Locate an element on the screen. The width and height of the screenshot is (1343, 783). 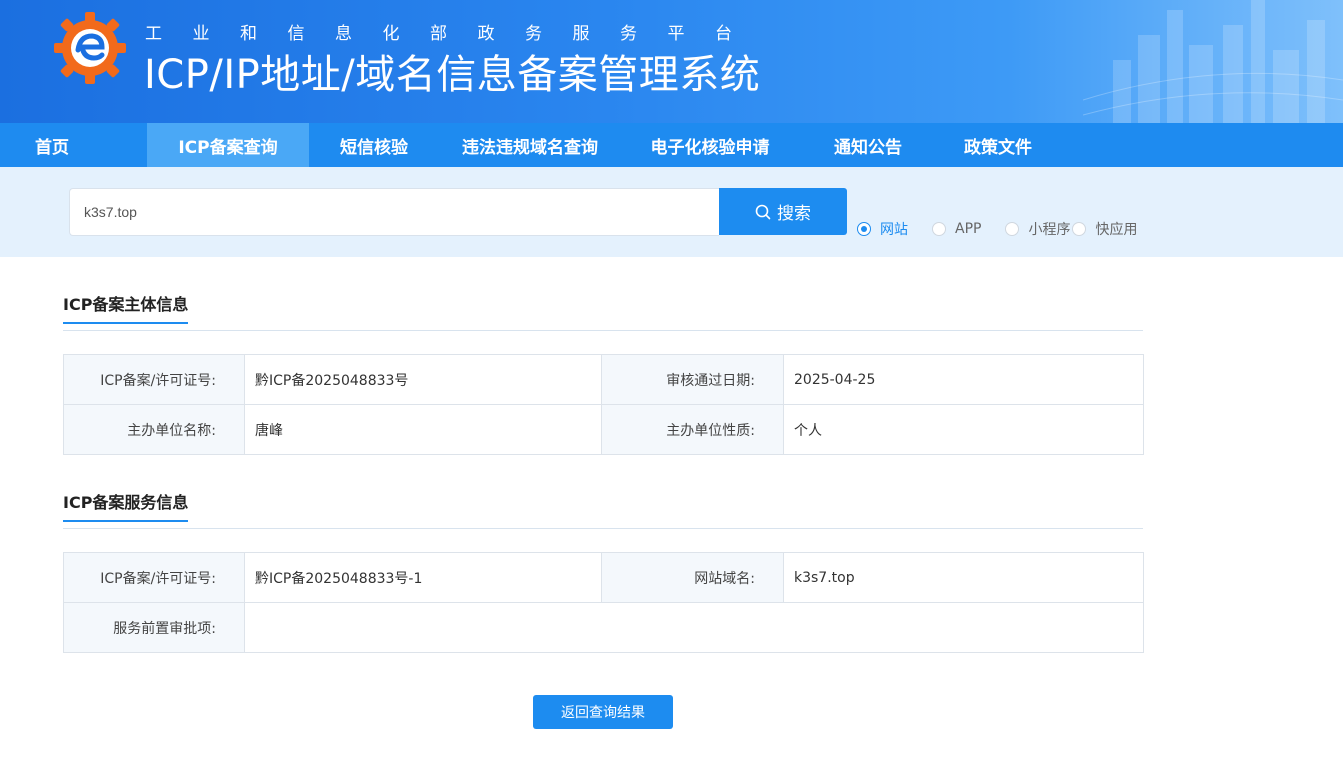
approval-date-label: 审核通过日期: is located at coordinates (692, 379).